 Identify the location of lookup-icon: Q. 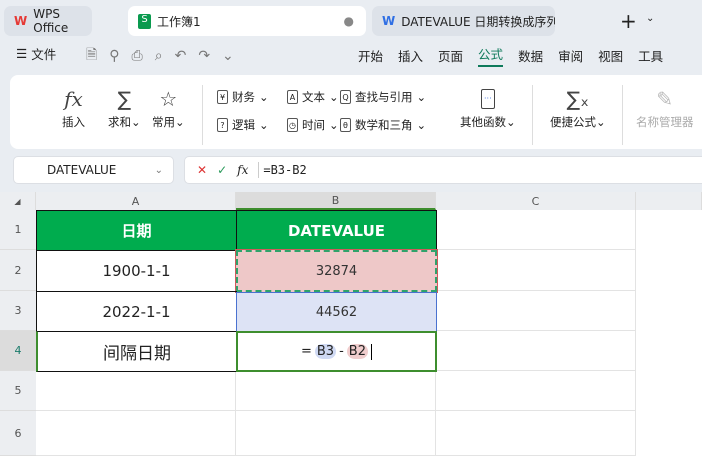
(345, 97).